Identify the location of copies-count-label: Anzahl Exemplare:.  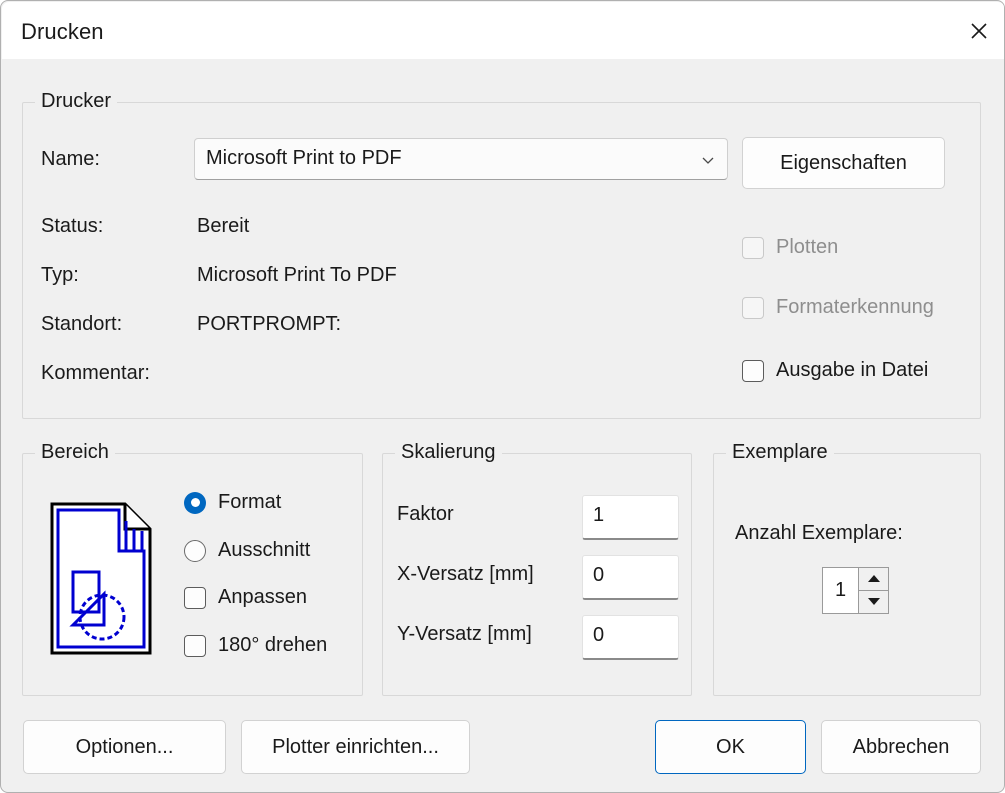
(819, 533).